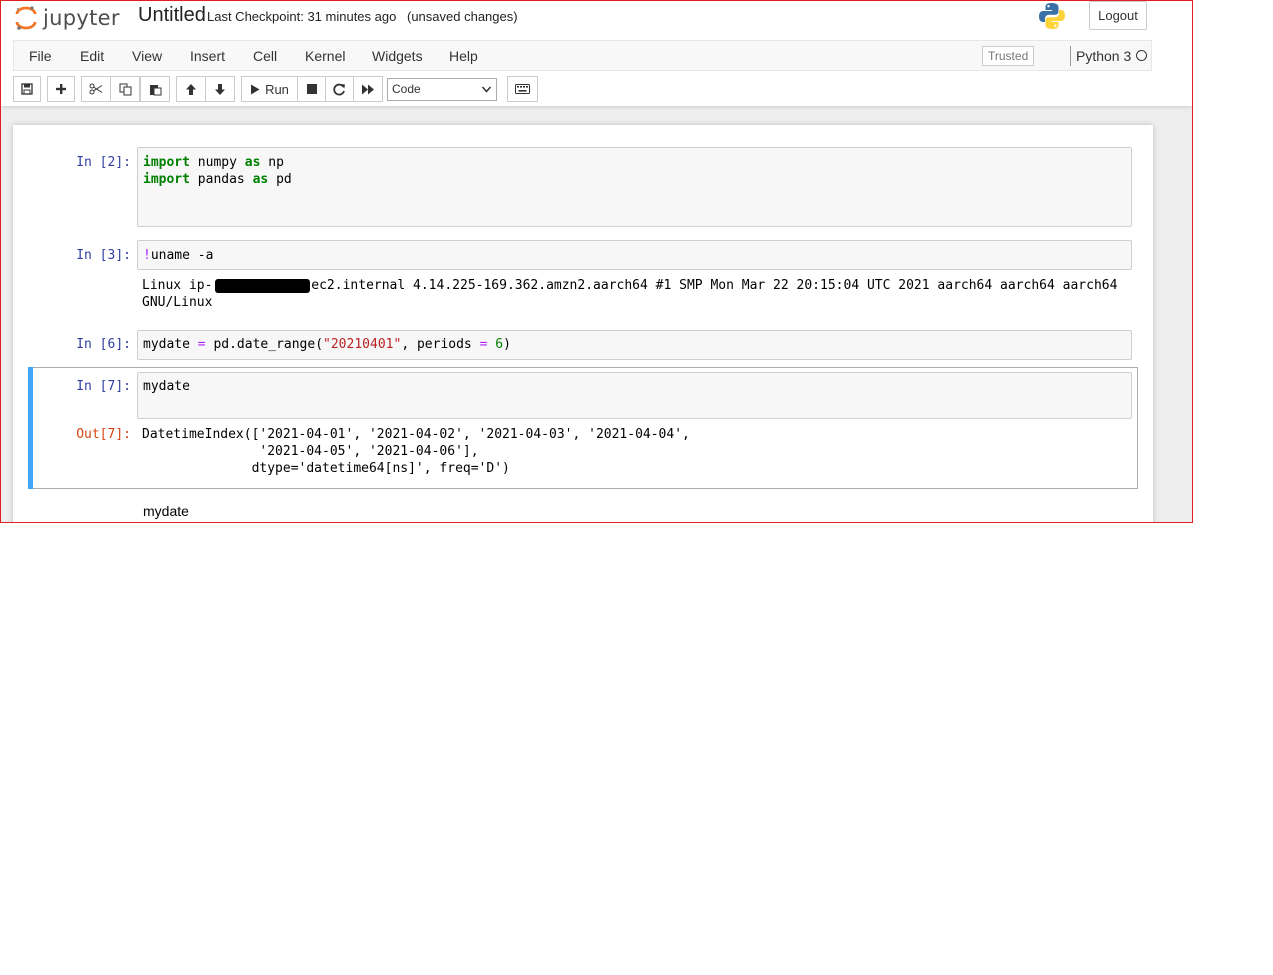 The height and width of the screenshot is (975, 1273). Describe the element at coordinates (596, 89) in the screenshot. I see `main-toolbar: Run` at that location.